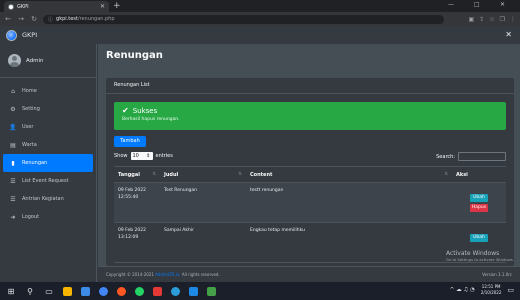 This screenshot has width=520, height=300. I want to click on header-label: Judul, so click(171, 174).